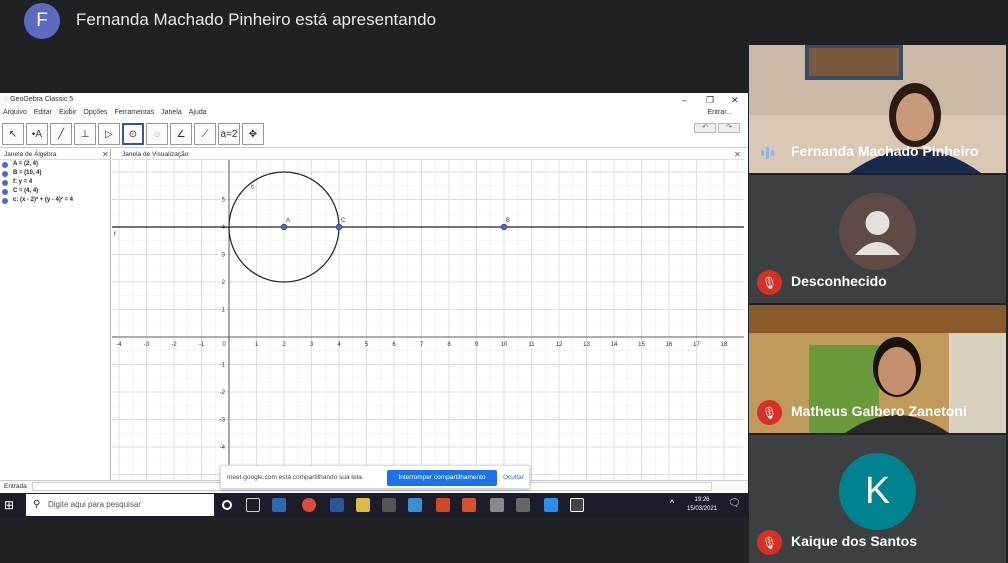 The image size is (1008, 563). What do you see at coordinates (504, 227) in the screenshot?
I see `point-b` at bounding box center [504, 227].